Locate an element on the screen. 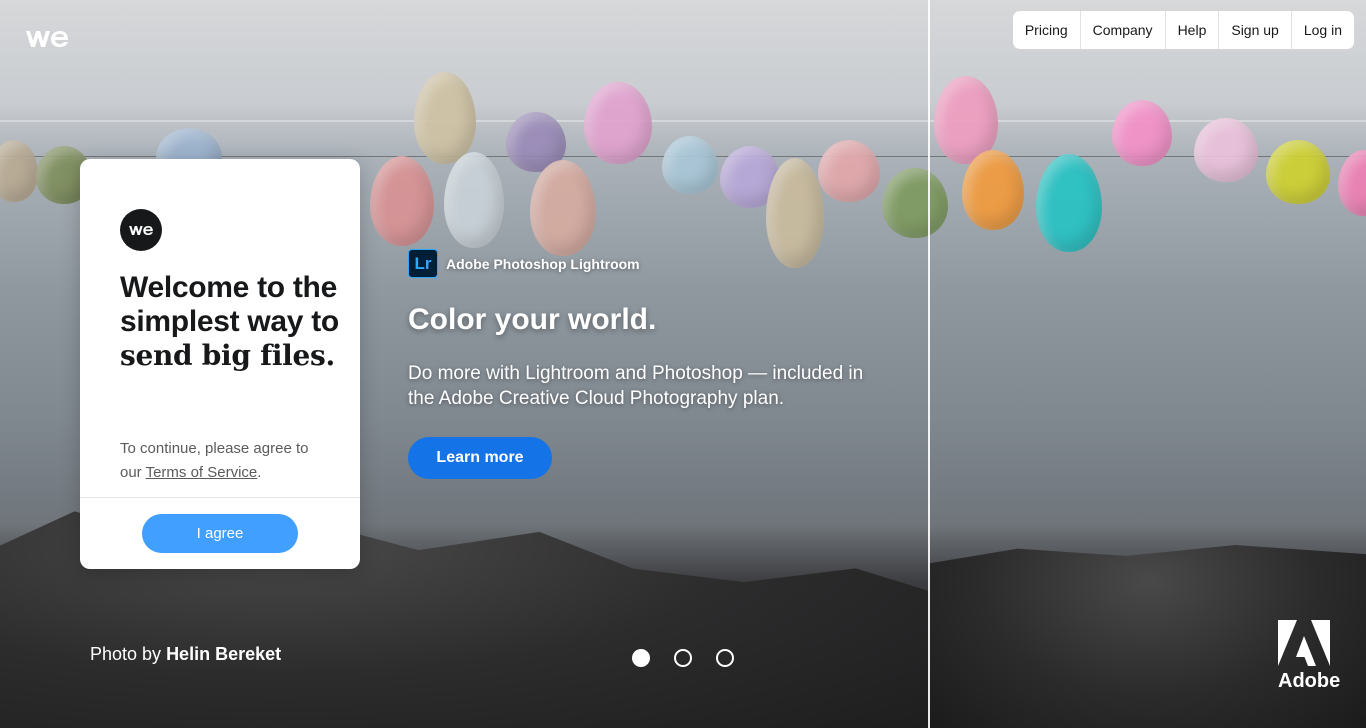 This screenshot has height=728, width=1366. agree-button: I agree is located at coordinates (220, 533).